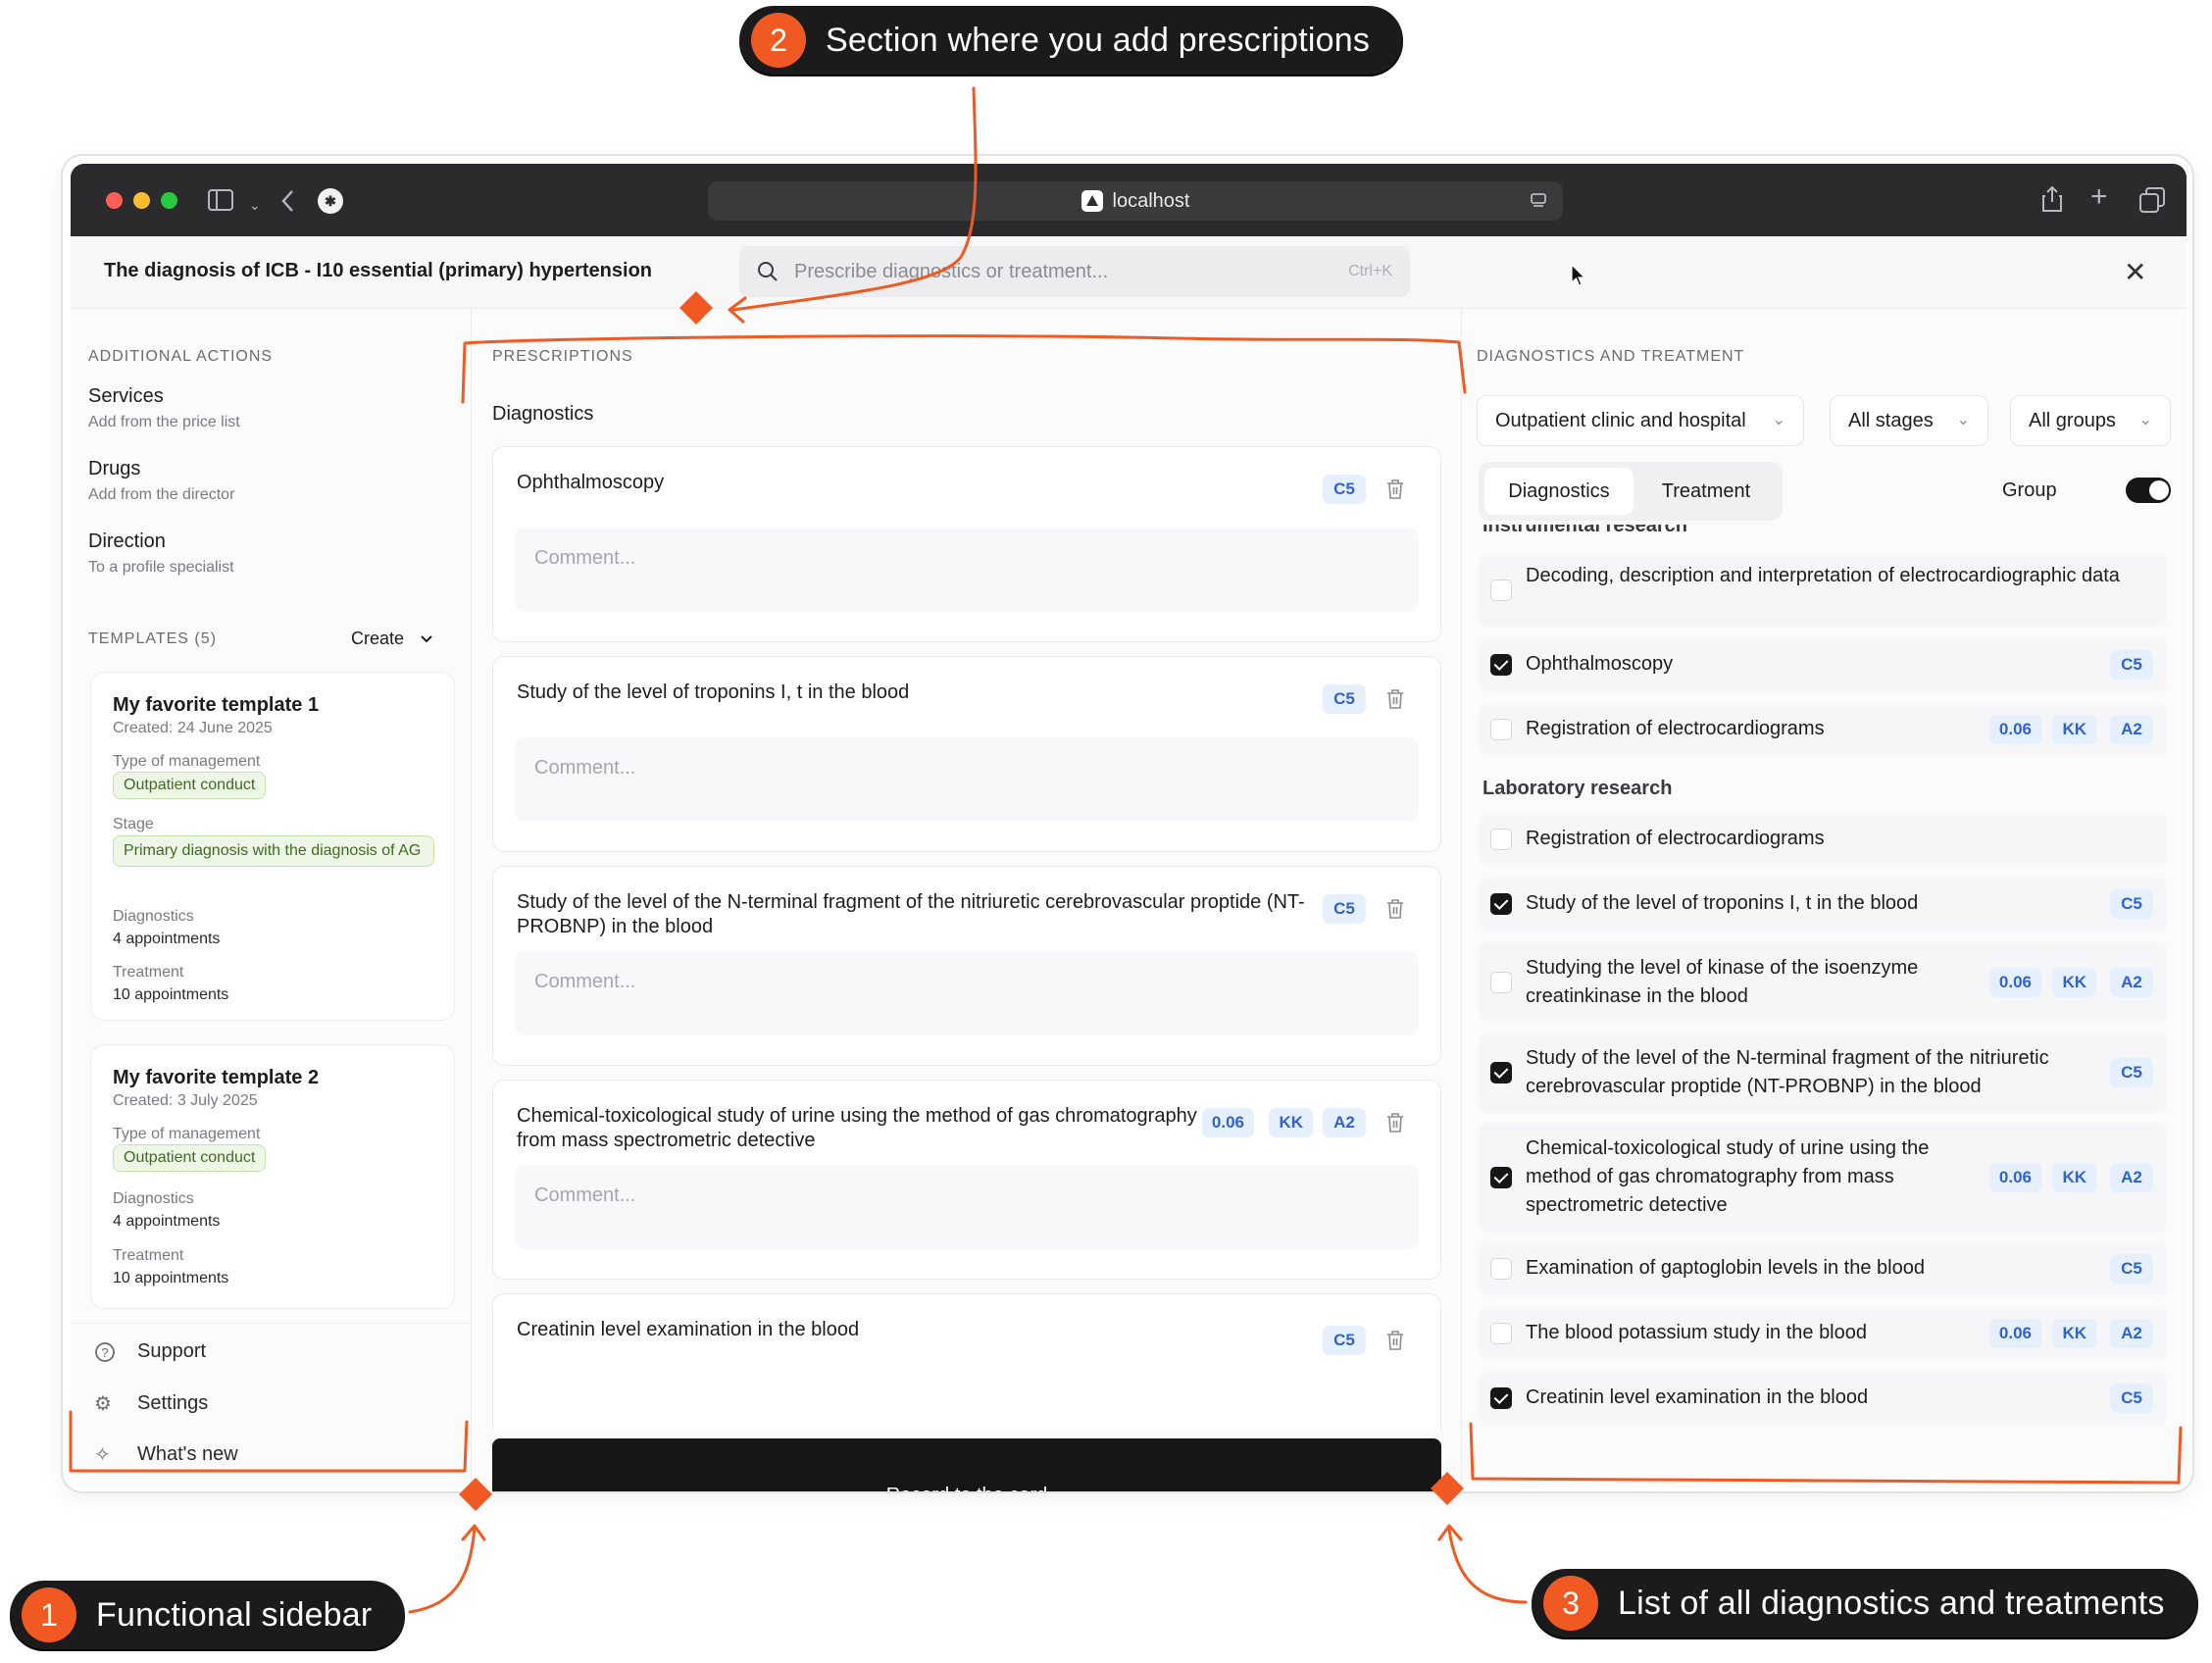  I want to click on sidebar-action-services: Services Add from the price list, so click(164, 408).